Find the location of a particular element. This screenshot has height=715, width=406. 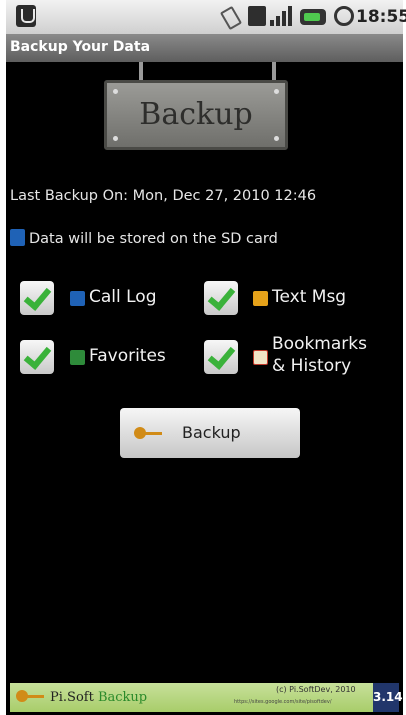

bookmarks-label-line2: & History is located at coordinates (312, 366).